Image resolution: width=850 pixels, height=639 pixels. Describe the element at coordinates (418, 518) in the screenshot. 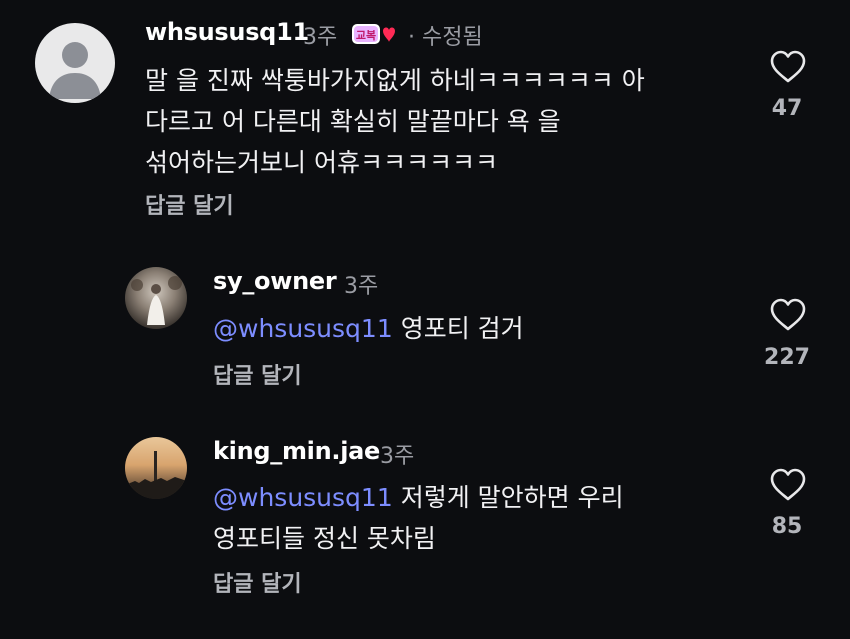

I see `comment-text: @whsususq11 저렇게 말안하면 우리 영포티들 정신 못차림` at that location.